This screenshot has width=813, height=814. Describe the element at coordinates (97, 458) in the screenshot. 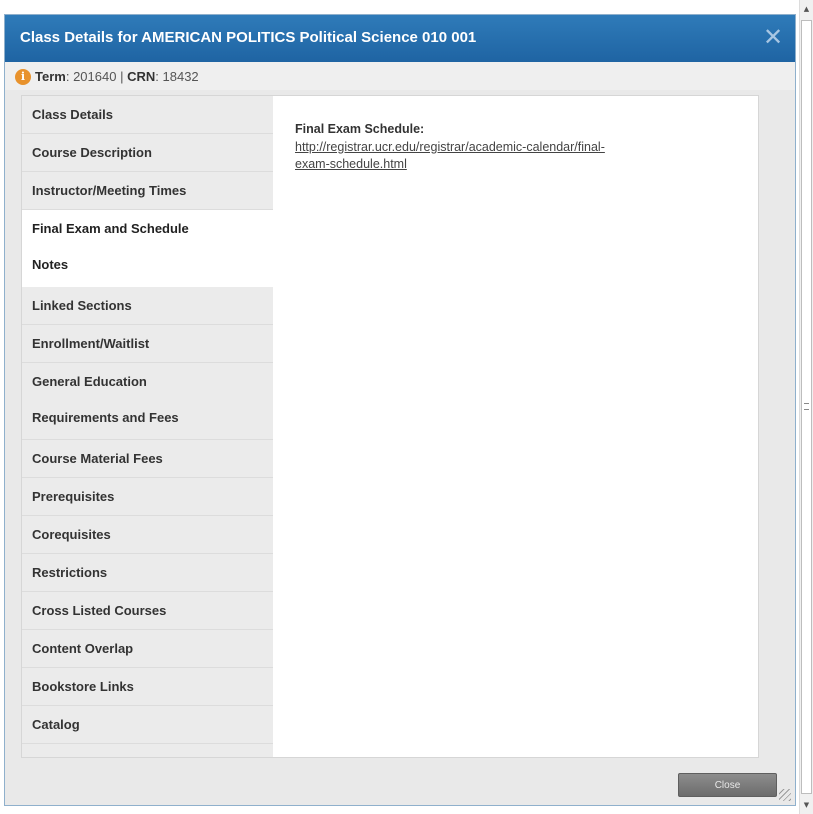

I see `tab-label: Course Material Fees` at that location.